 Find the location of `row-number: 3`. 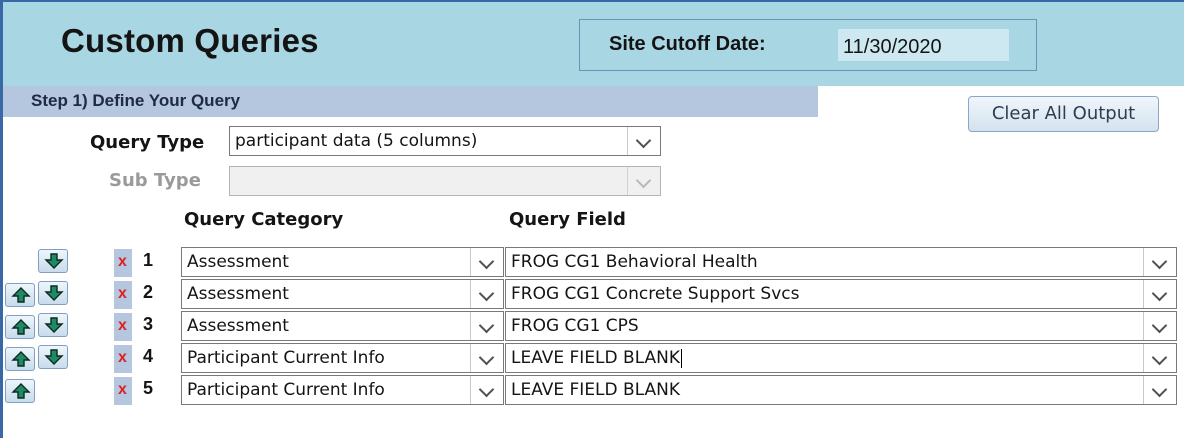

row-number: 3 is located at coordinates (148, 324).